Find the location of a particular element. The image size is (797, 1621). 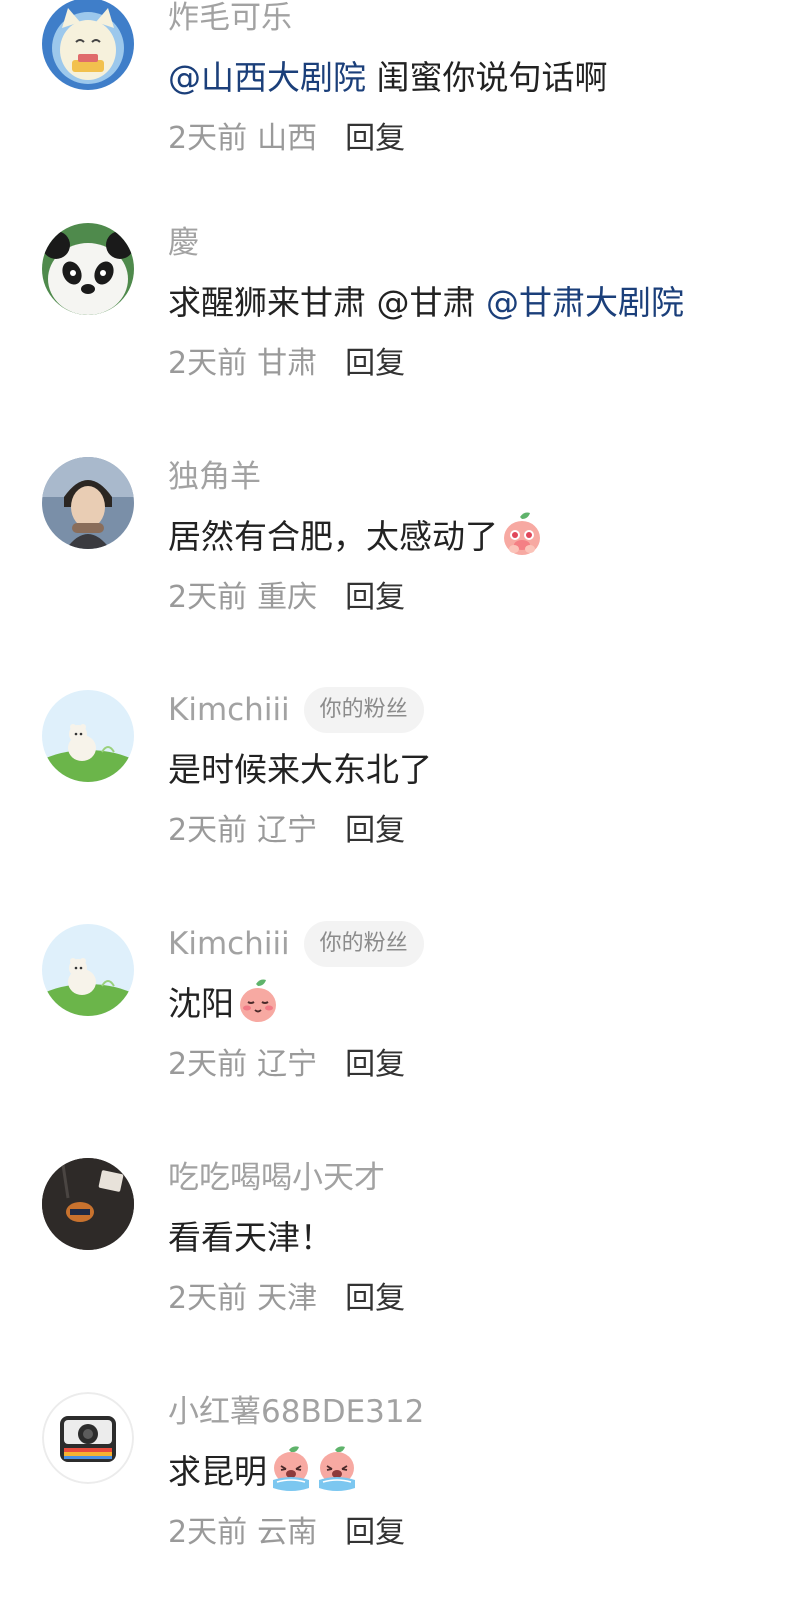

username-row: 吃吃喝喝小天才 is located at coordinates (276, 1178).